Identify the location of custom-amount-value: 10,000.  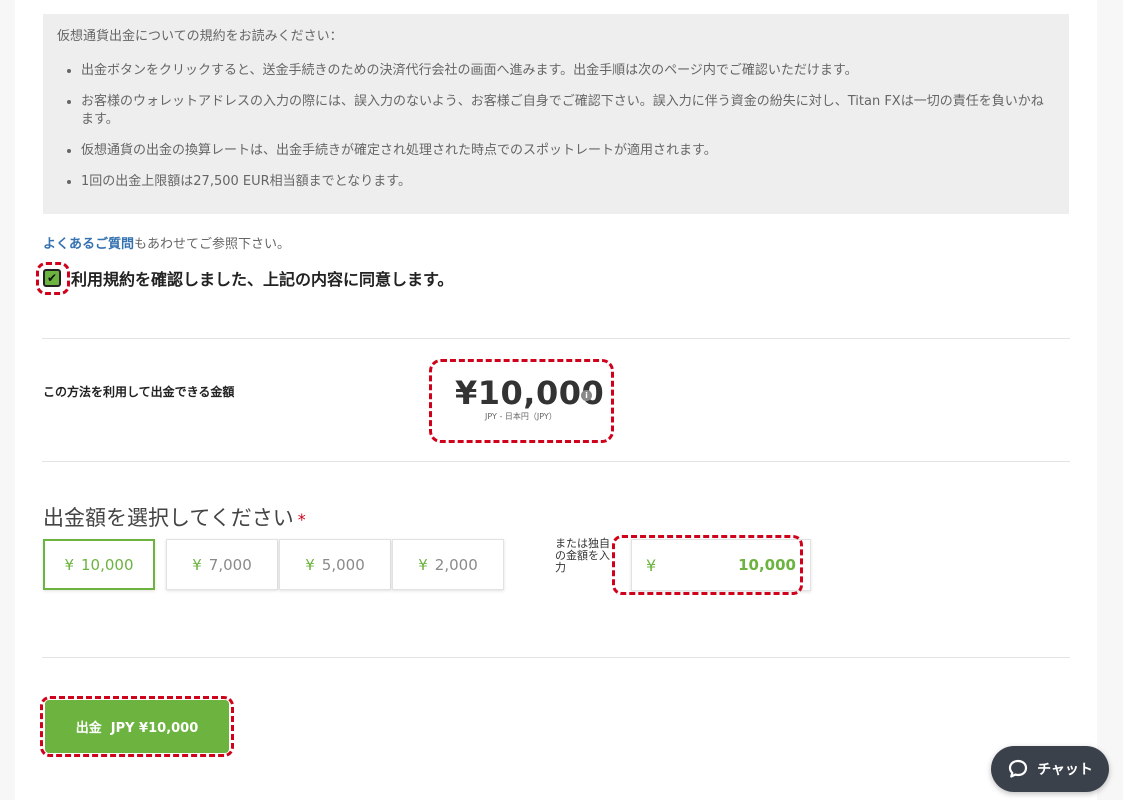
(767, 565).